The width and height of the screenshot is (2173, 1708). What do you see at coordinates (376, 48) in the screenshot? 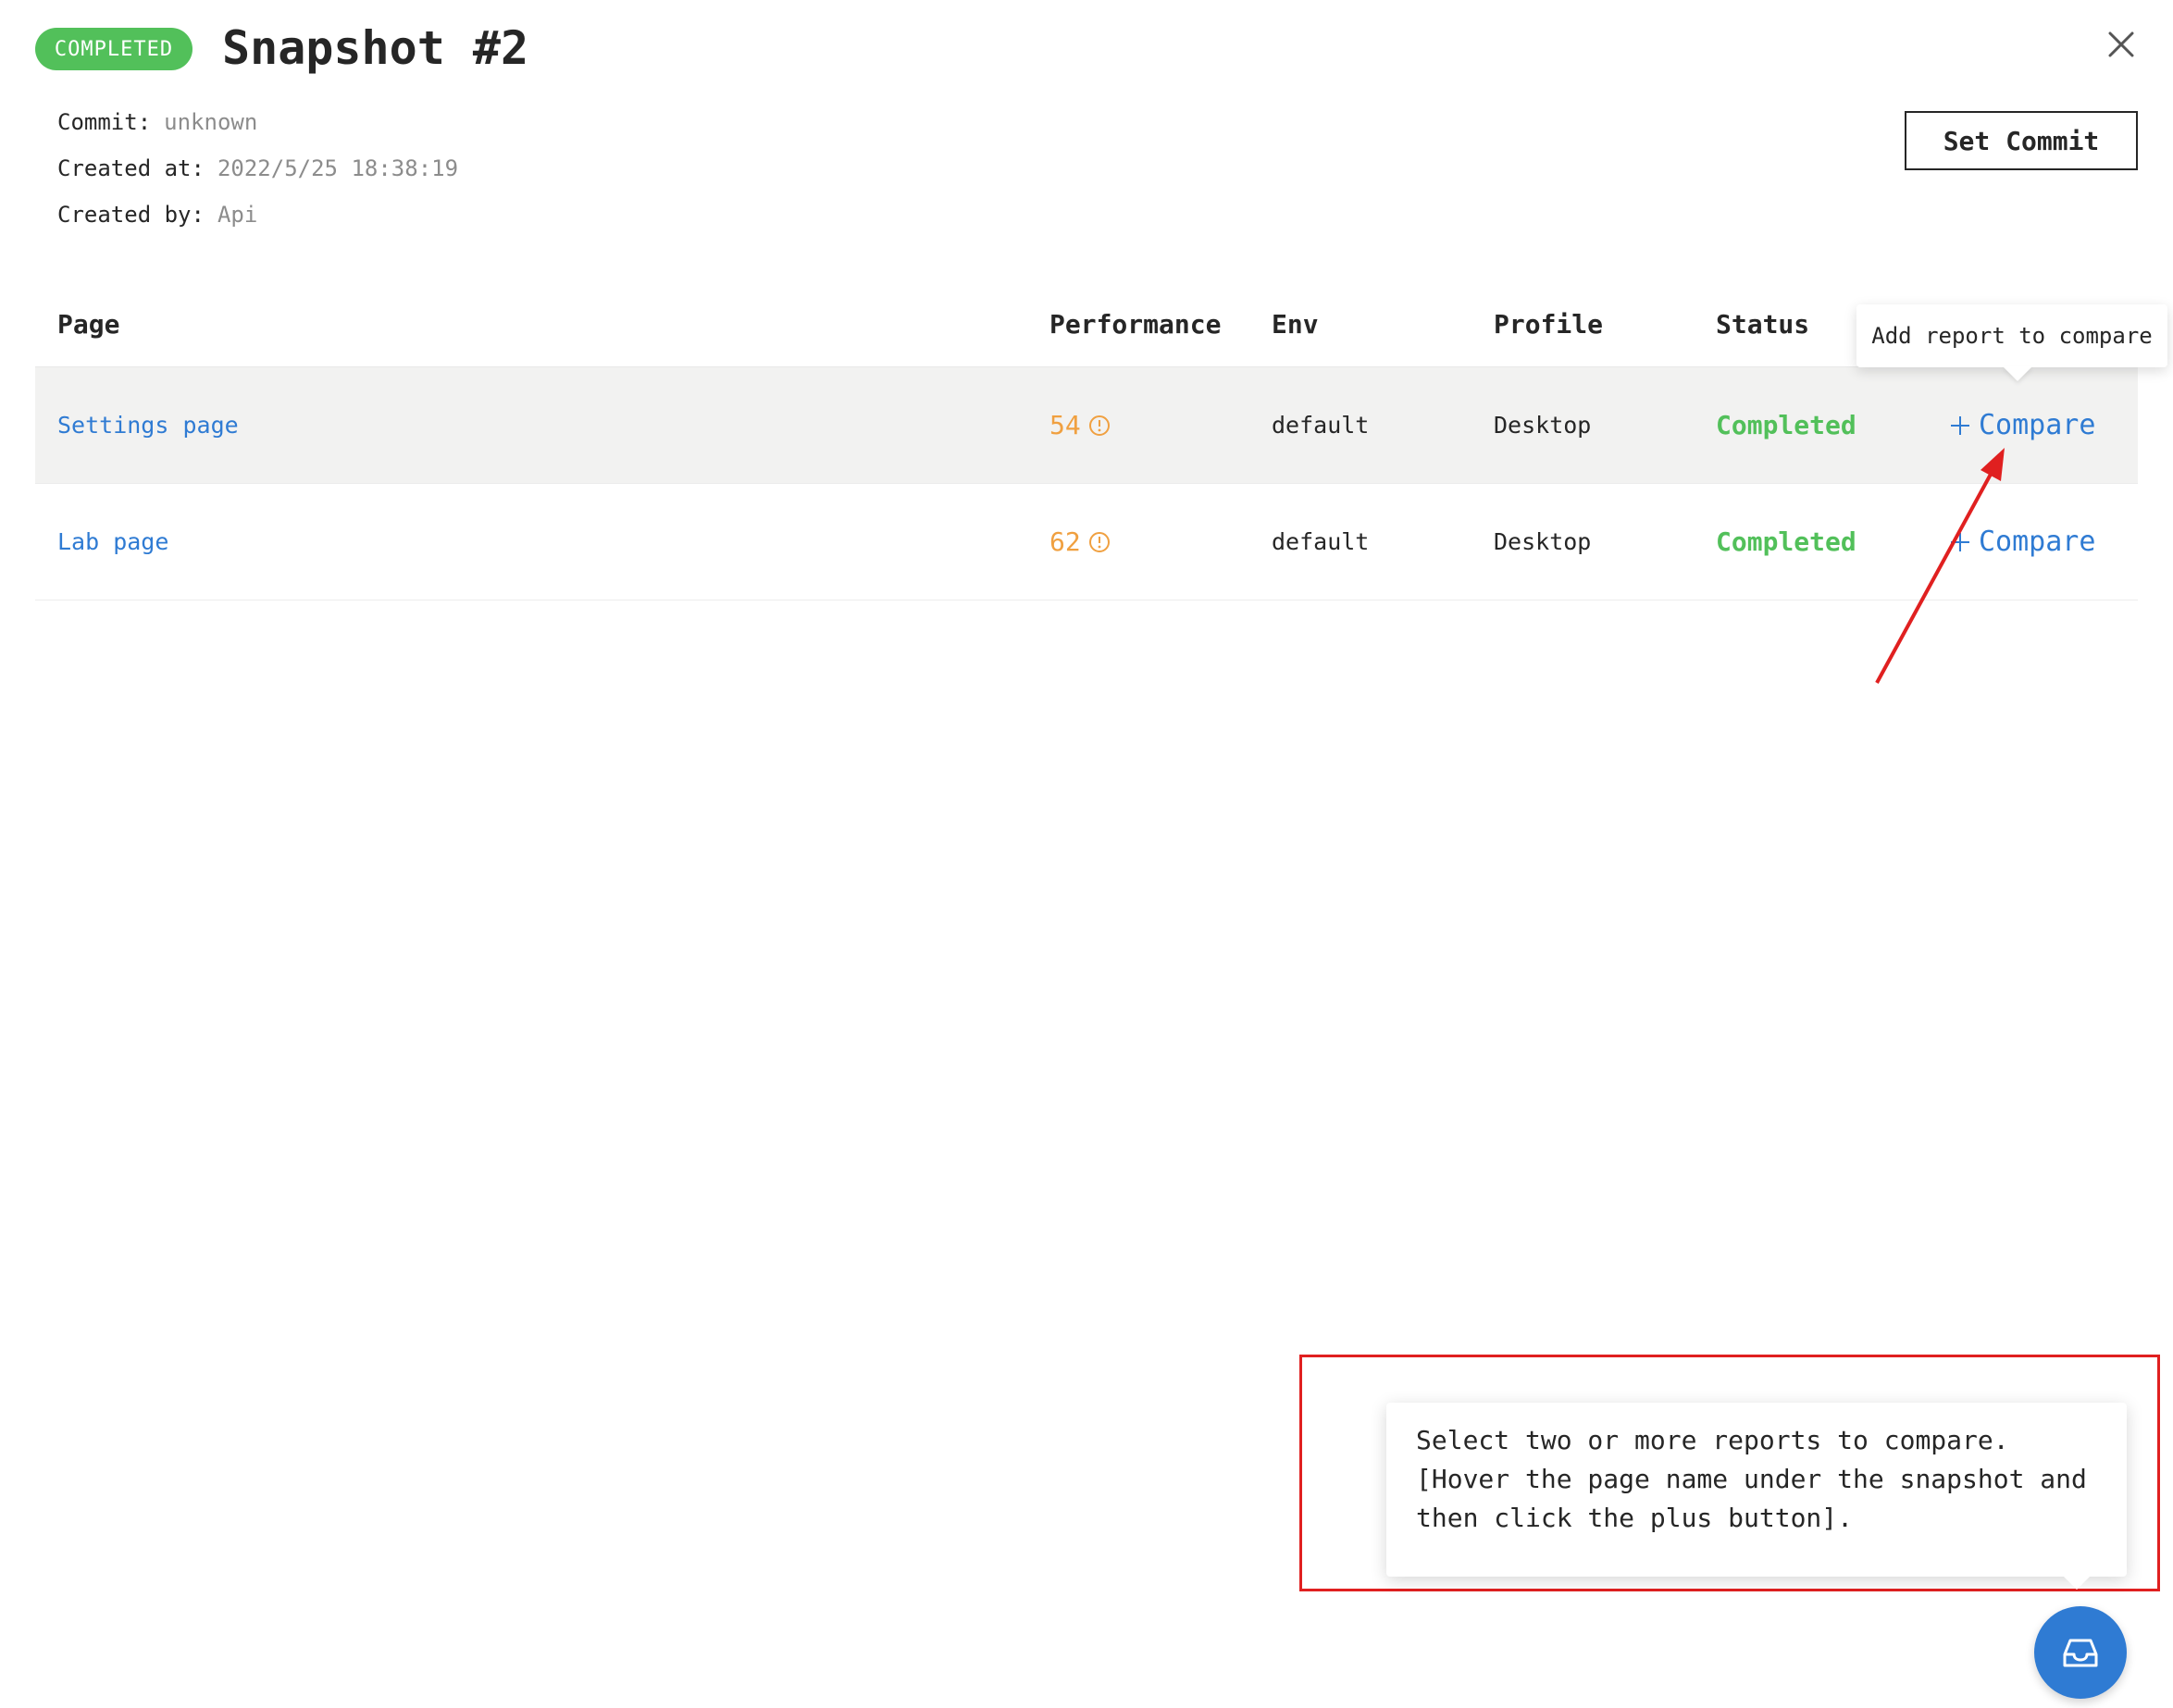
I see `page-title: Snapshot #2` at bounding box center [376, 48].